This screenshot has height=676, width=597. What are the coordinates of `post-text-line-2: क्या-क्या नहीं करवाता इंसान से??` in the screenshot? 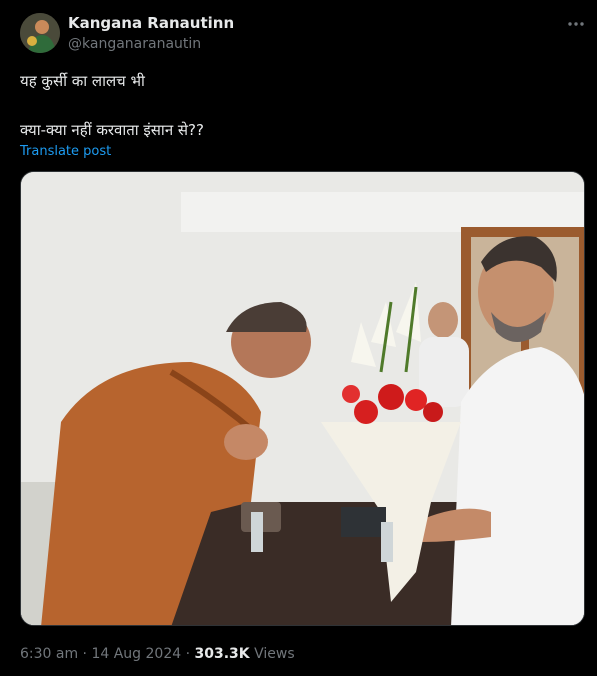 It's located at (112, 130).